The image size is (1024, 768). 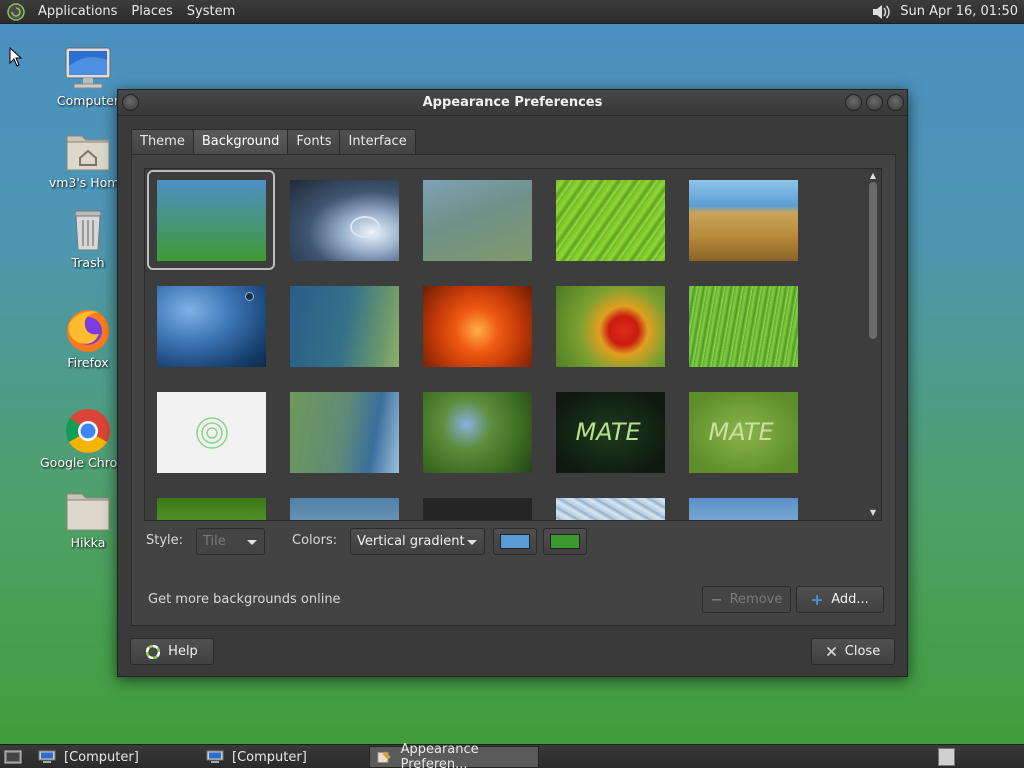 I want to click on style-dropdown: Tile, so click(x=230, y=541).